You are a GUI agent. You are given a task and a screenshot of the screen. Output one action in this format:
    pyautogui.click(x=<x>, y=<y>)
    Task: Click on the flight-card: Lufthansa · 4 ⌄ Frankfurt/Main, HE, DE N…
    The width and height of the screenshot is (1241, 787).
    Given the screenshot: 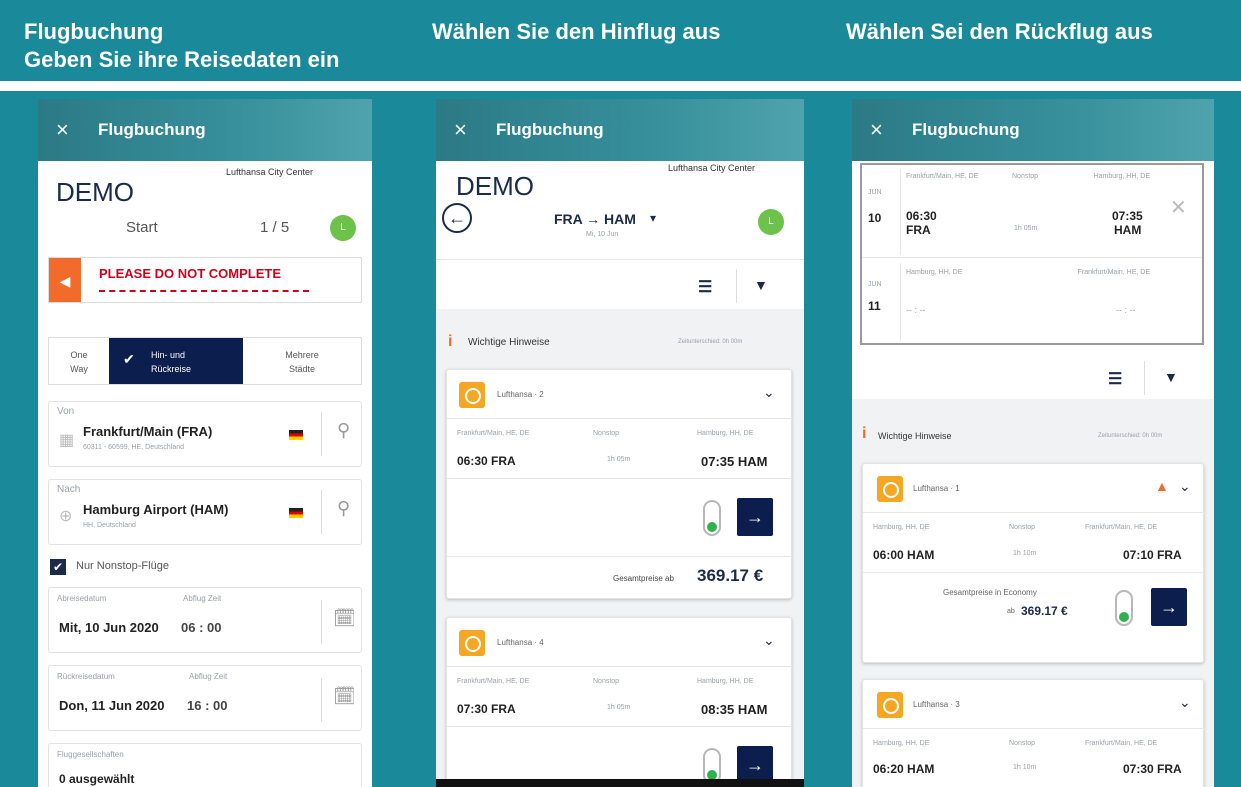 What is the action you would take?
    pyautogui.click(x=619, y=702)
    